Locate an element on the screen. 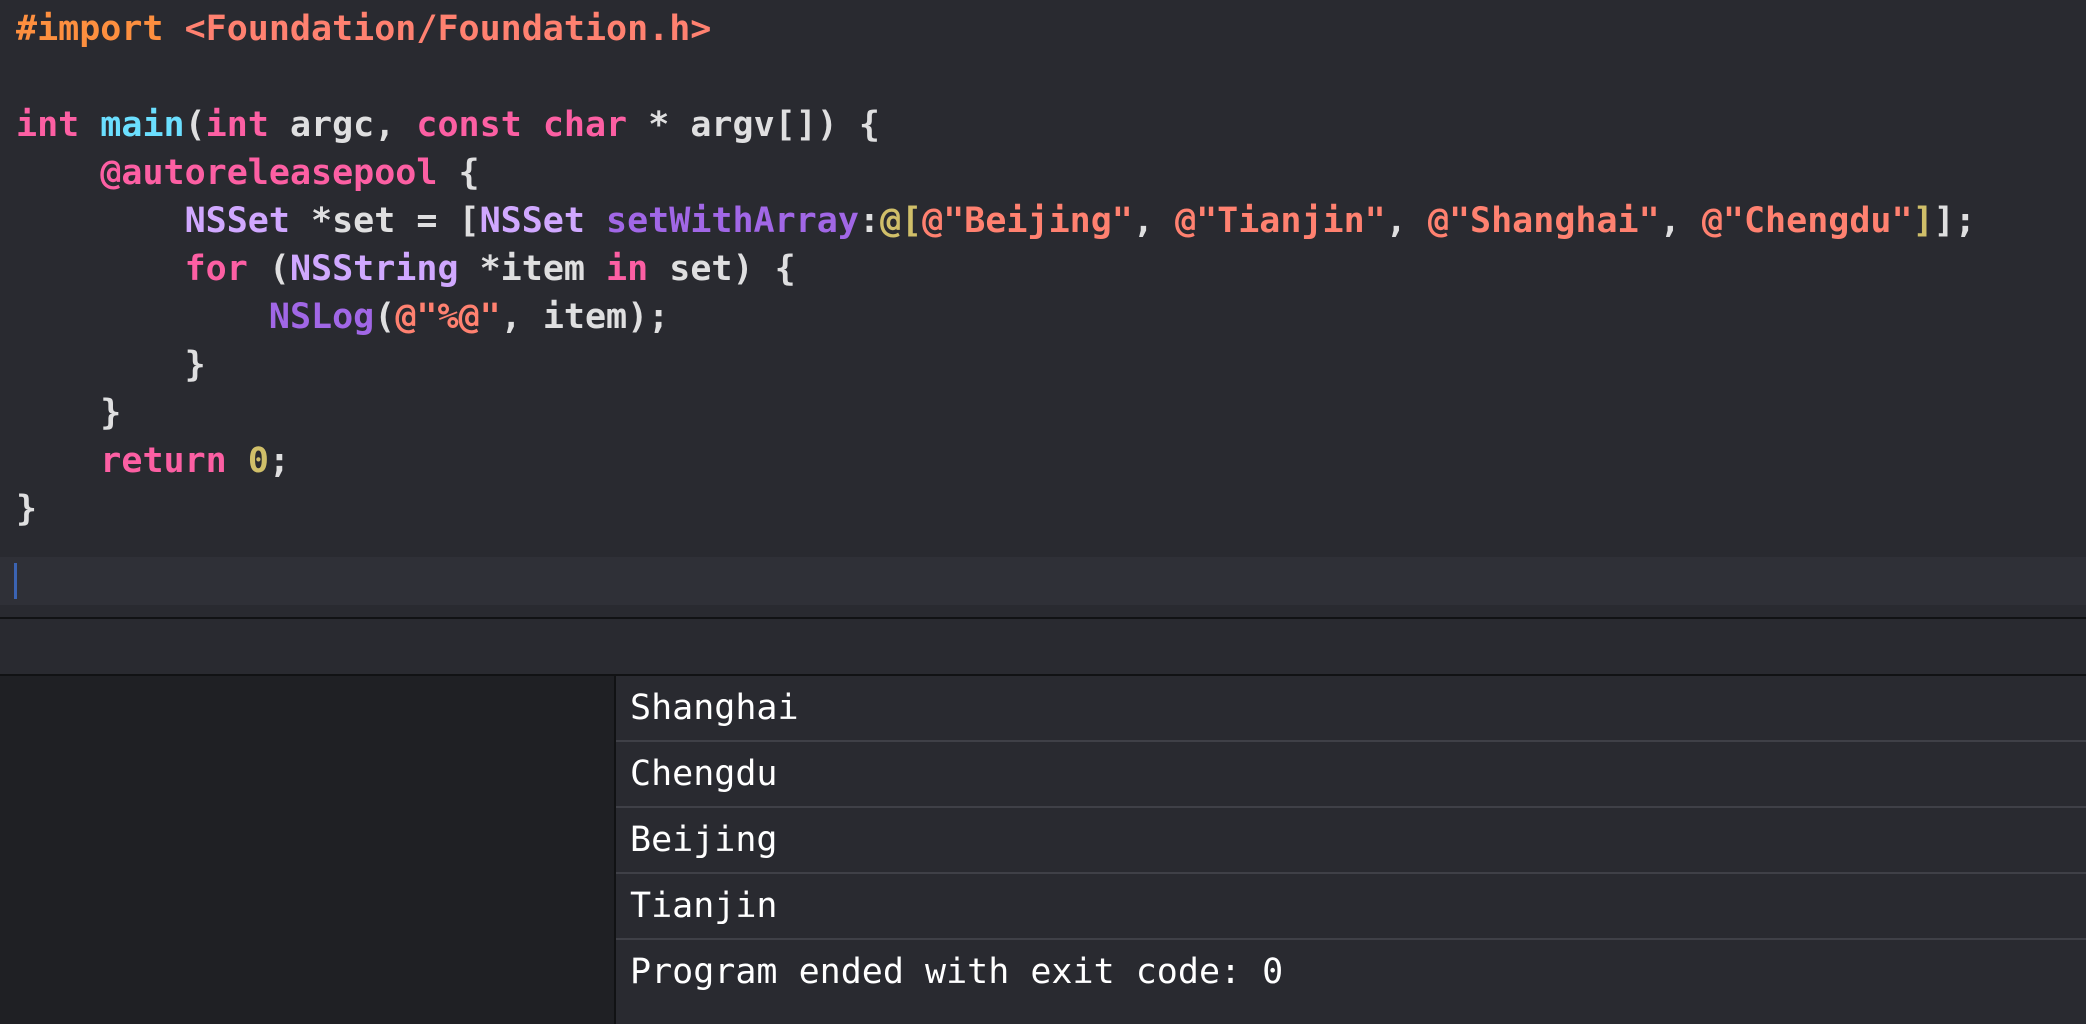  debug-bar is located at coordinates (1043, 647).